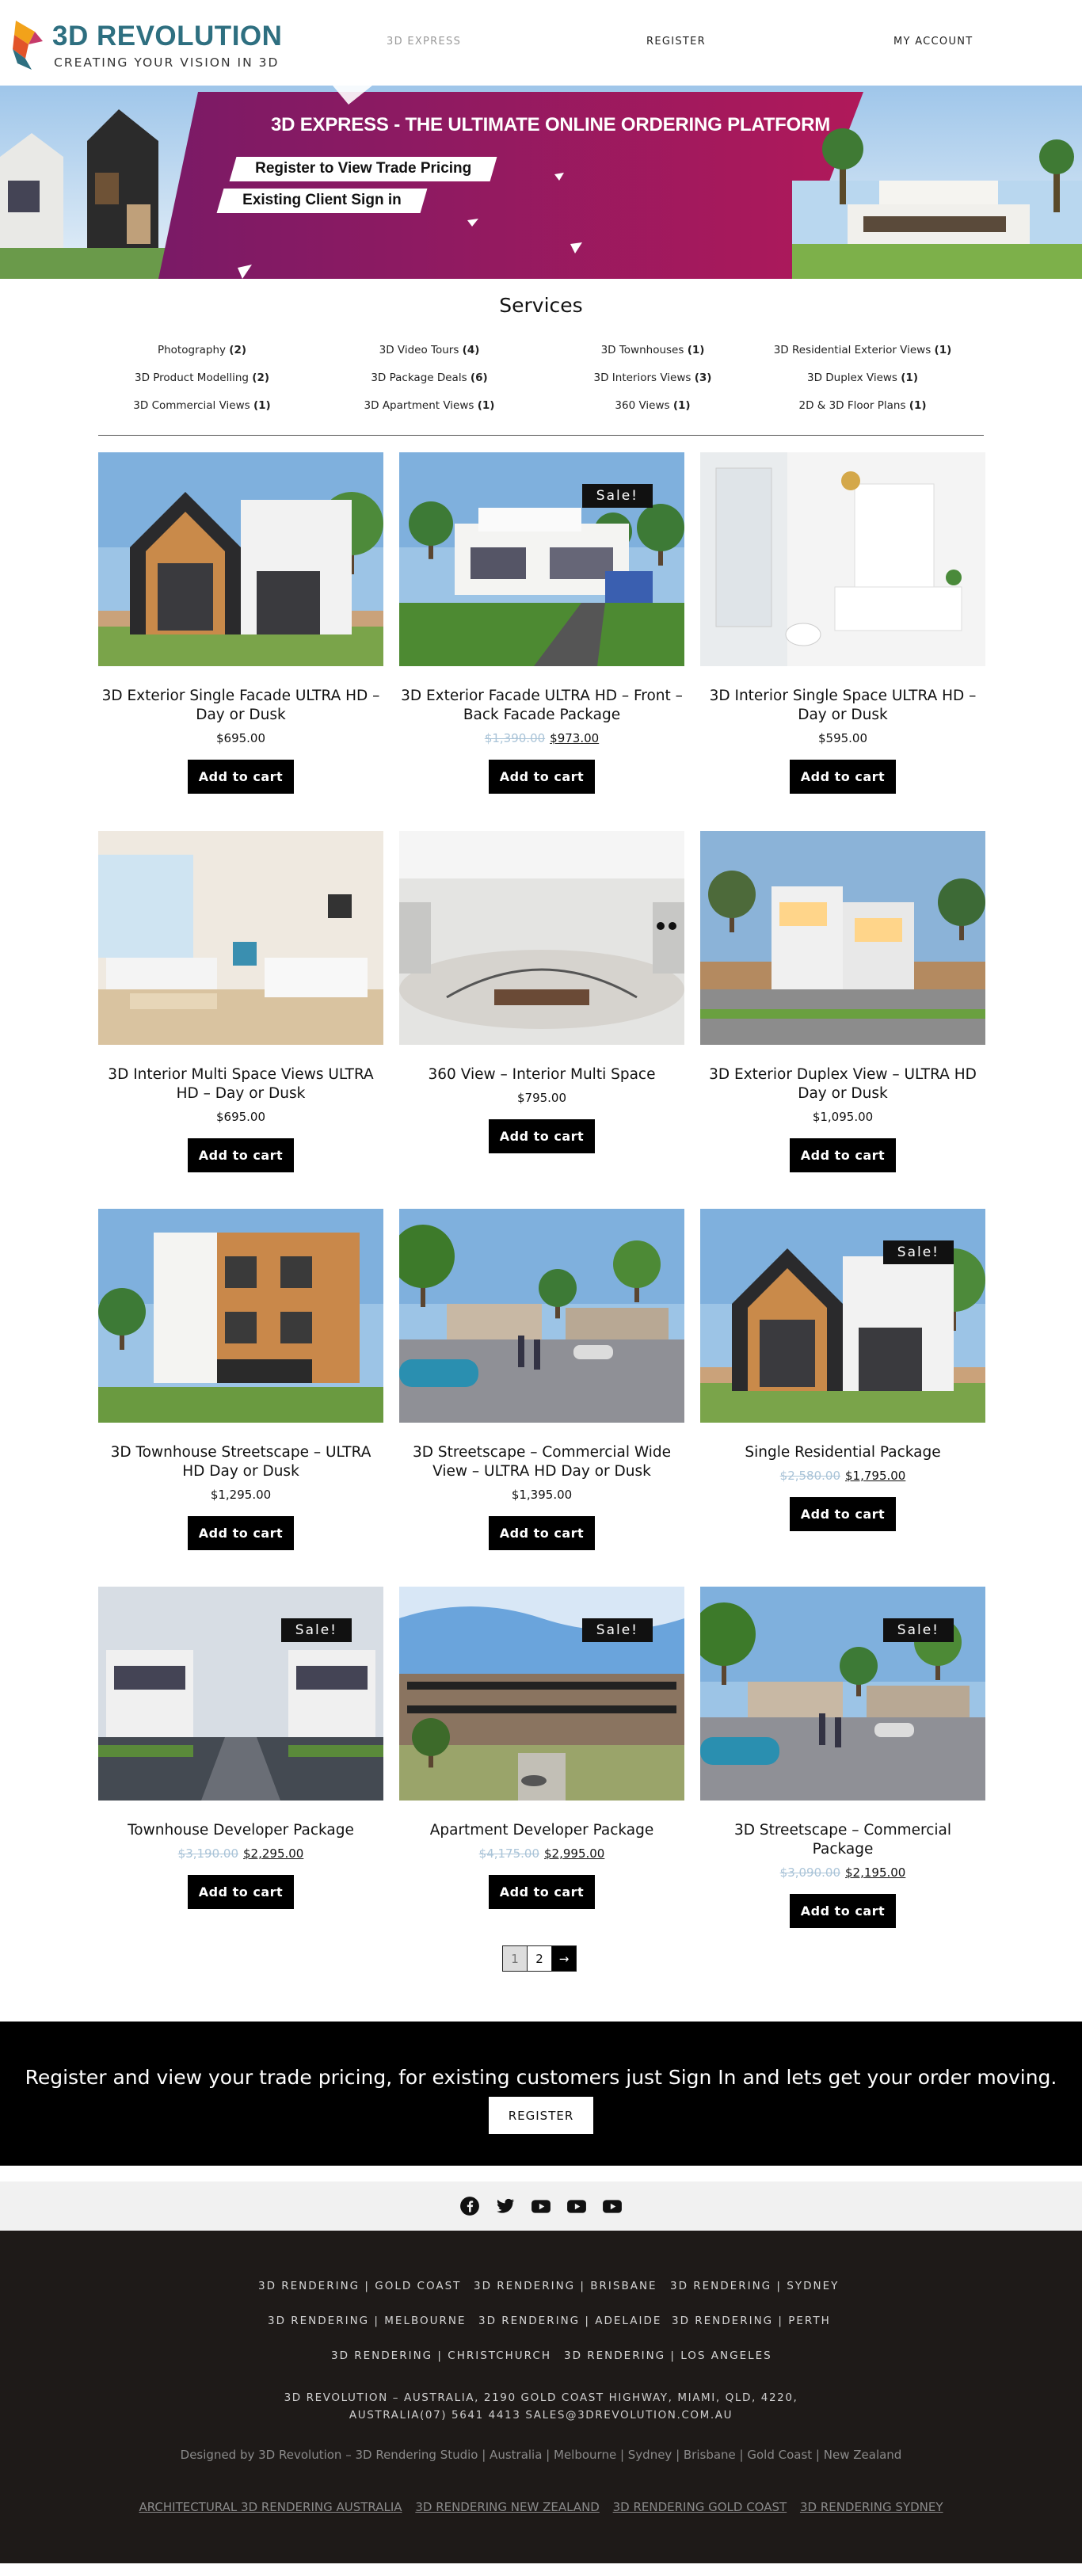 The height and width of the screenshot is (2576, 1082). Describe the element at coordinates (419, 350) in the screenshot. I see `service-label: 3D Video Tours` at that location.